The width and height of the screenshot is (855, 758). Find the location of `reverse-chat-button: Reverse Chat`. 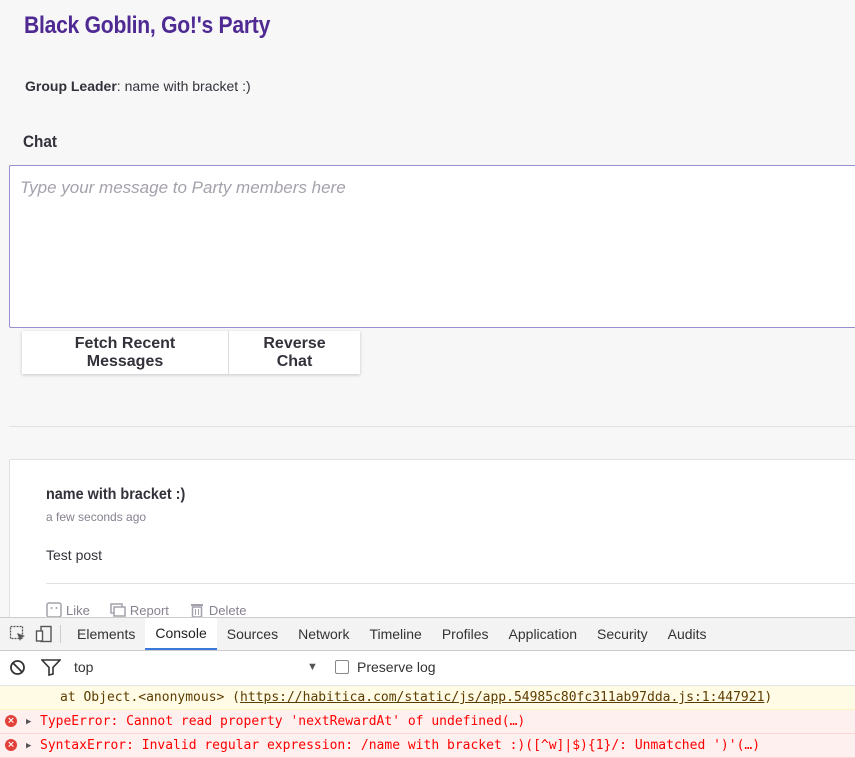

reverse-chat-button: Reverse Chat is located at coordinates (294, 352).